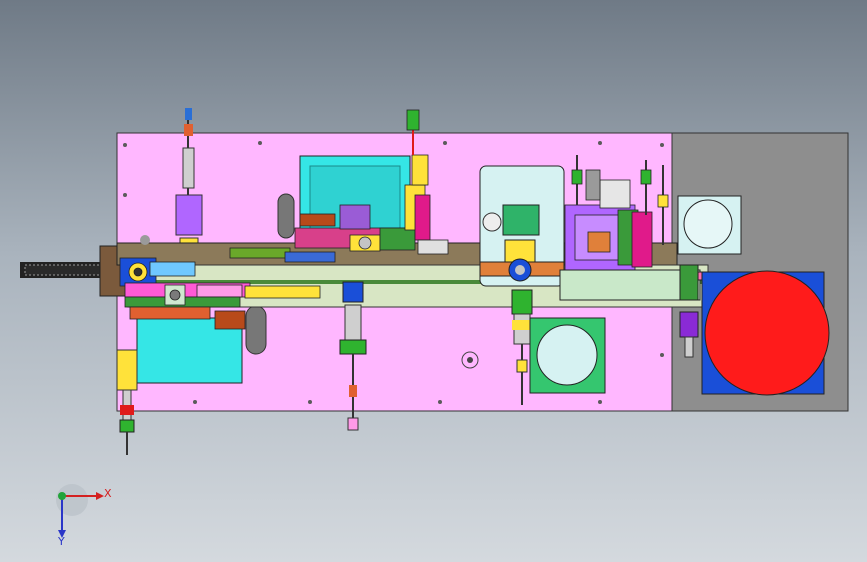  What do you see at coordinates (72, 500) in the screenshot?
I see `triad-origin` at bounding box center [72, 500].